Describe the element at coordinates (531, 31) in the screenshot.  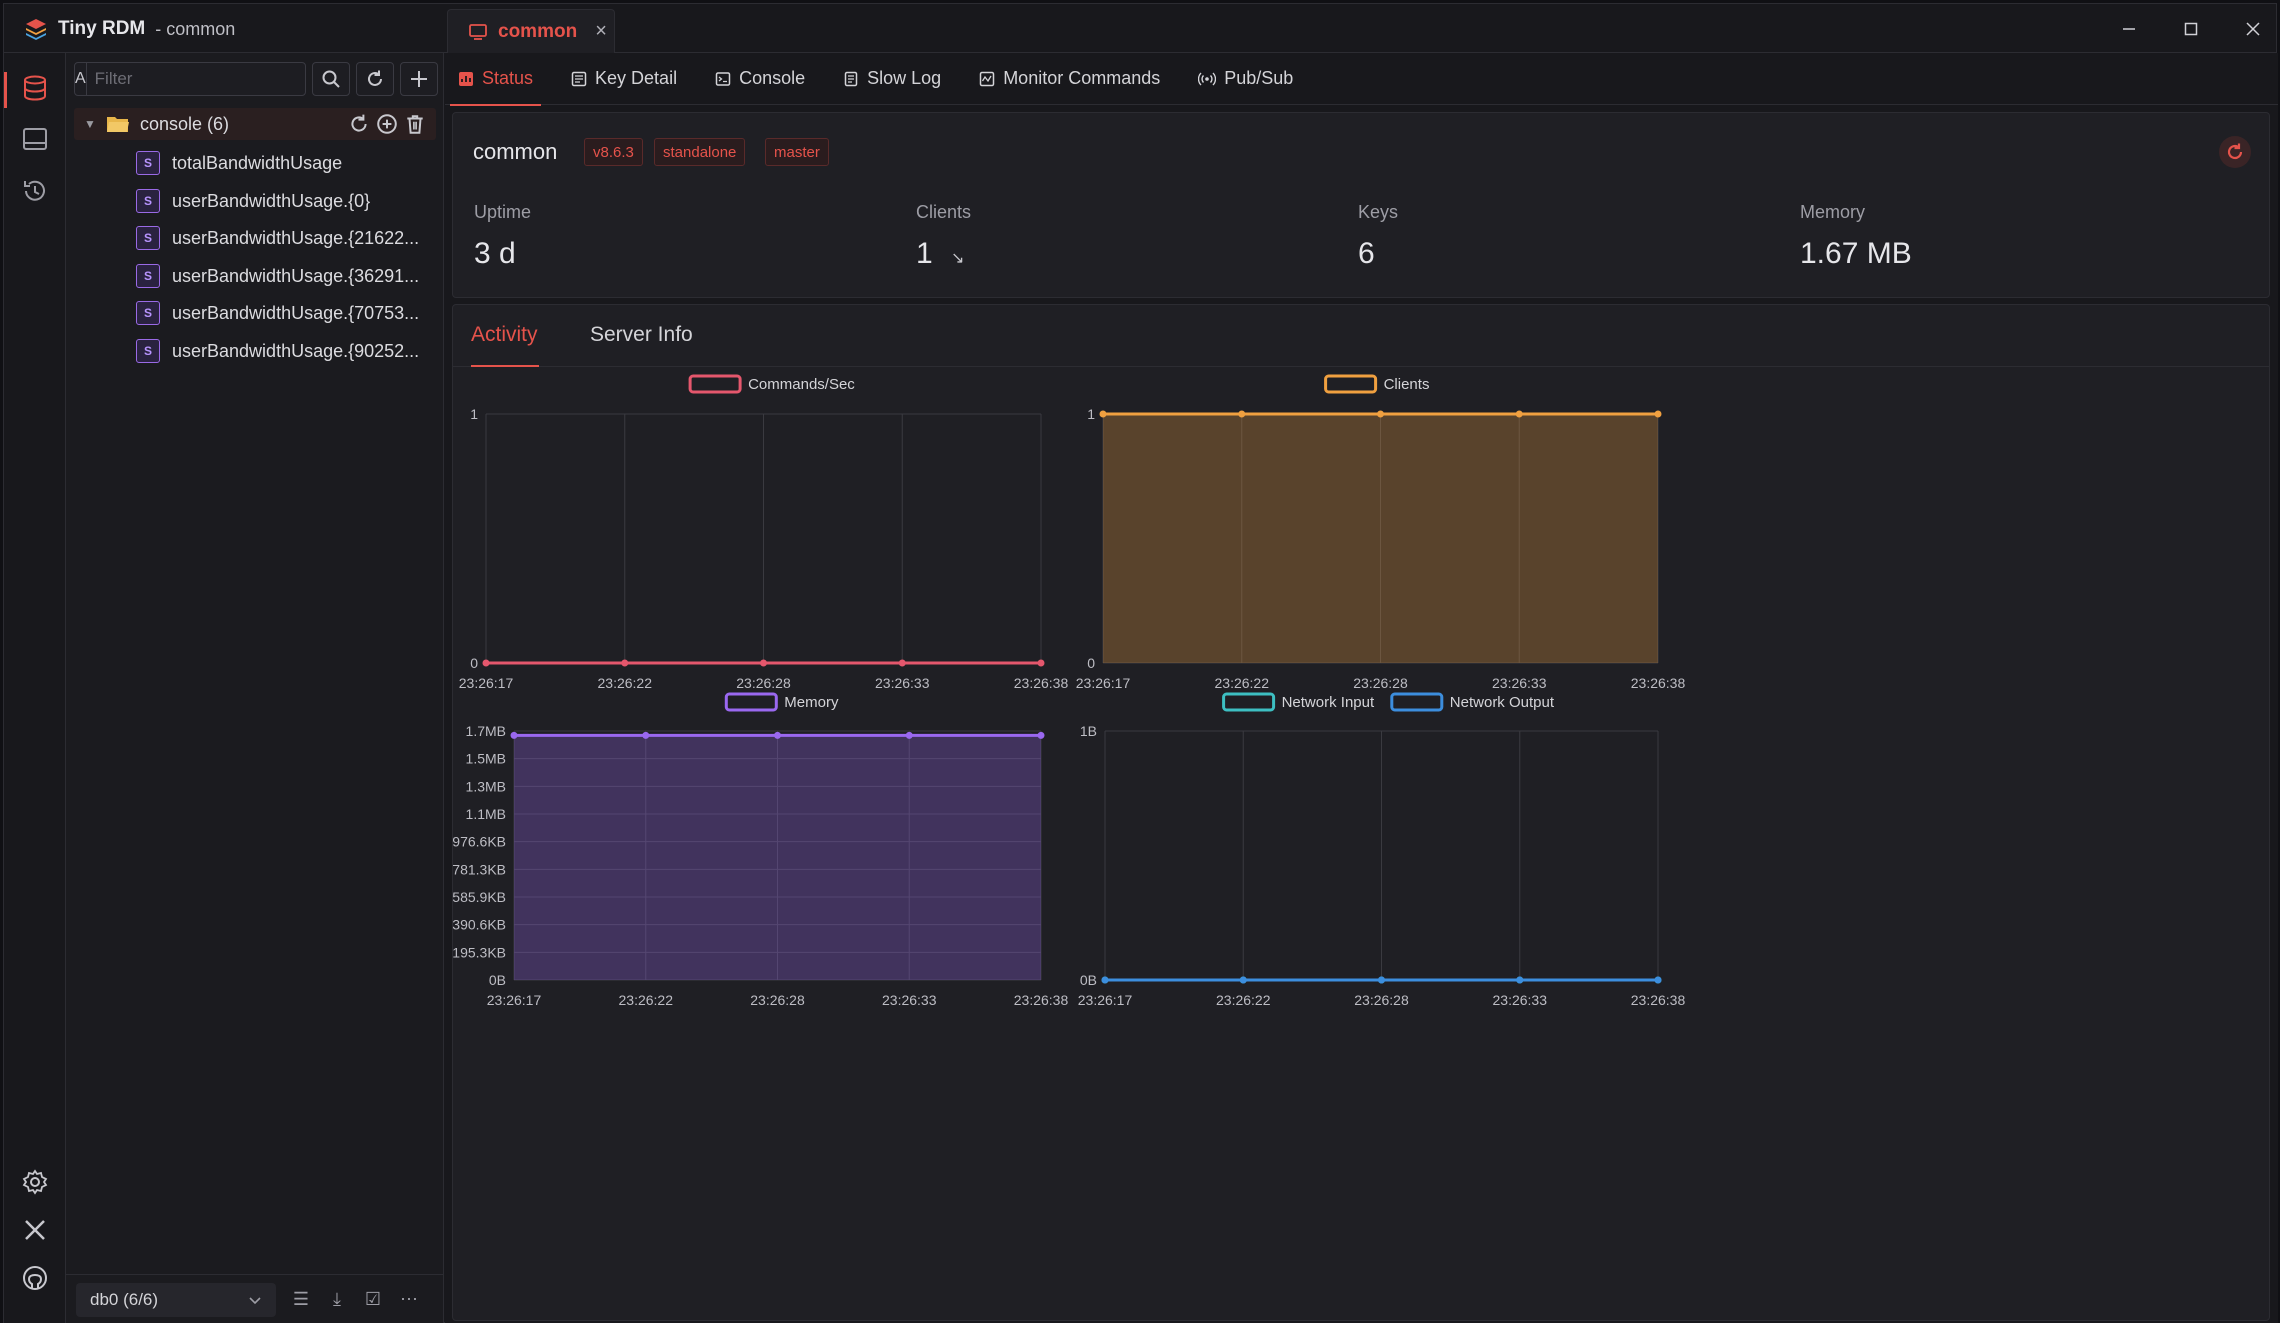
I see `tab-common: common ×` at that location.